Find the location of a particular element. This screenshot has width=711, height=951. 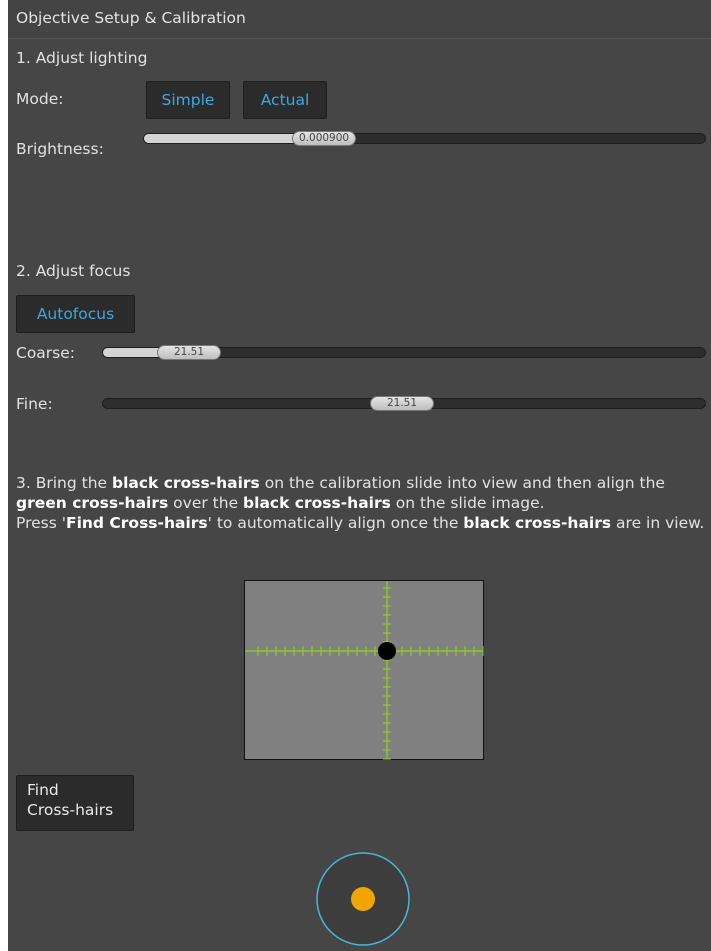

coarse-slider-thumb: 21.51 is located at coordinates (189, 352).